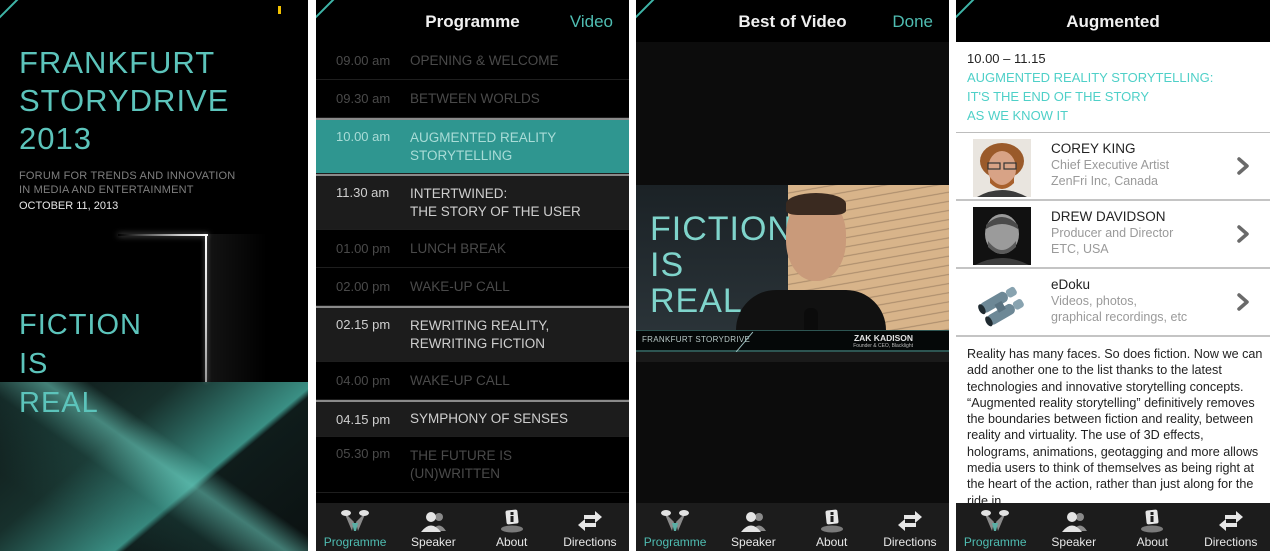  What do you see at coordinates (667, 265) in the screenshot?
I see `video-slogan-line: IS` at bounding box center [667, 265].